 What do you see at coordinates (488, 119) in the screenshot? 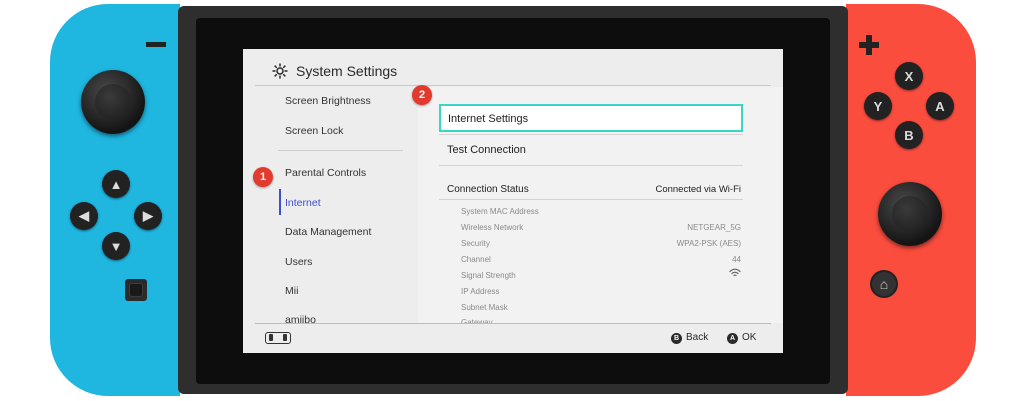
I see `internet-settings-label: Internet Settings` at bounding box center [488, 119].